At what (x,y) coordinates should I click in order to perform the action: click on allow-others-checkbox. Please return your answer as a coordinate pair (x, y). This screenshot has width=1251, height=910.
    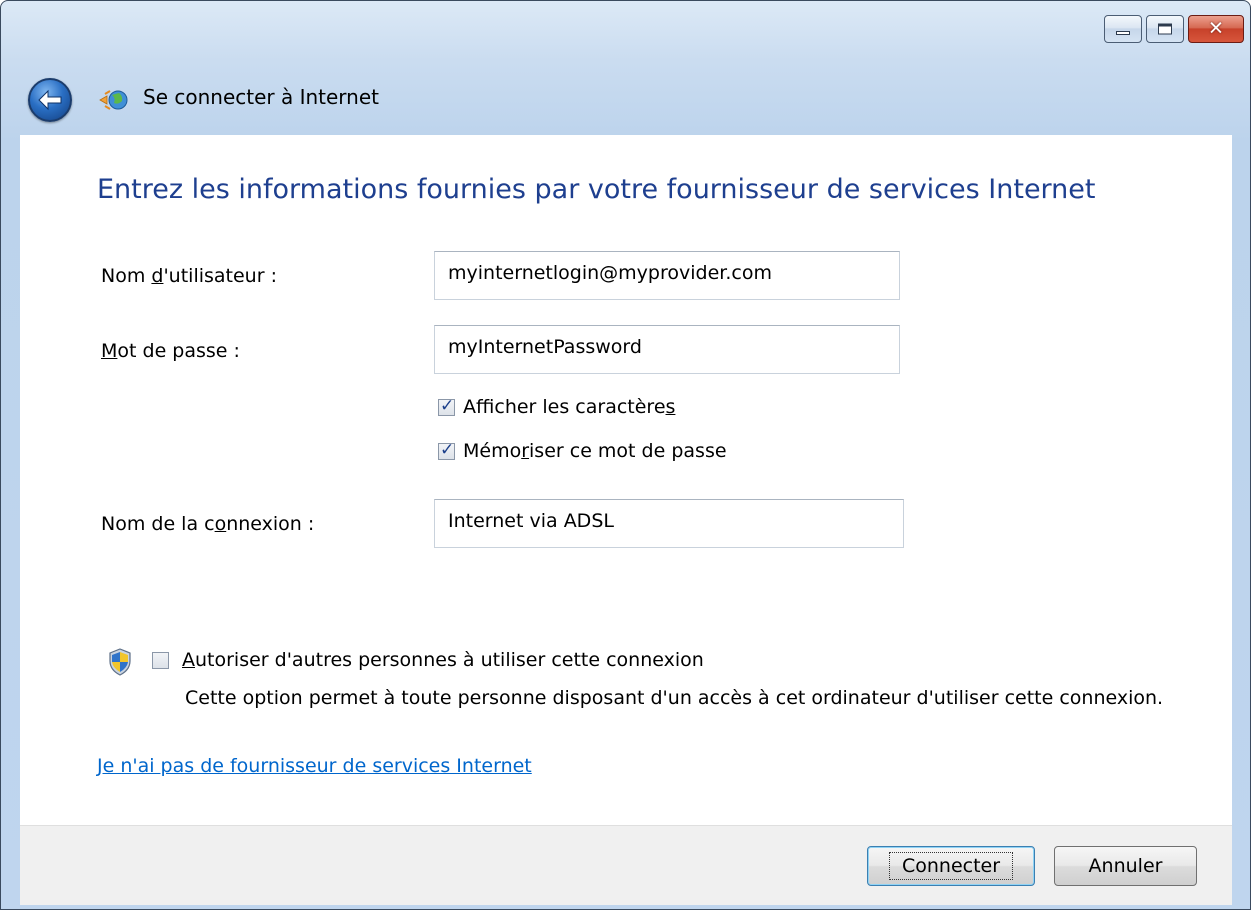
    Looking at the image, I should click on (160, 660).